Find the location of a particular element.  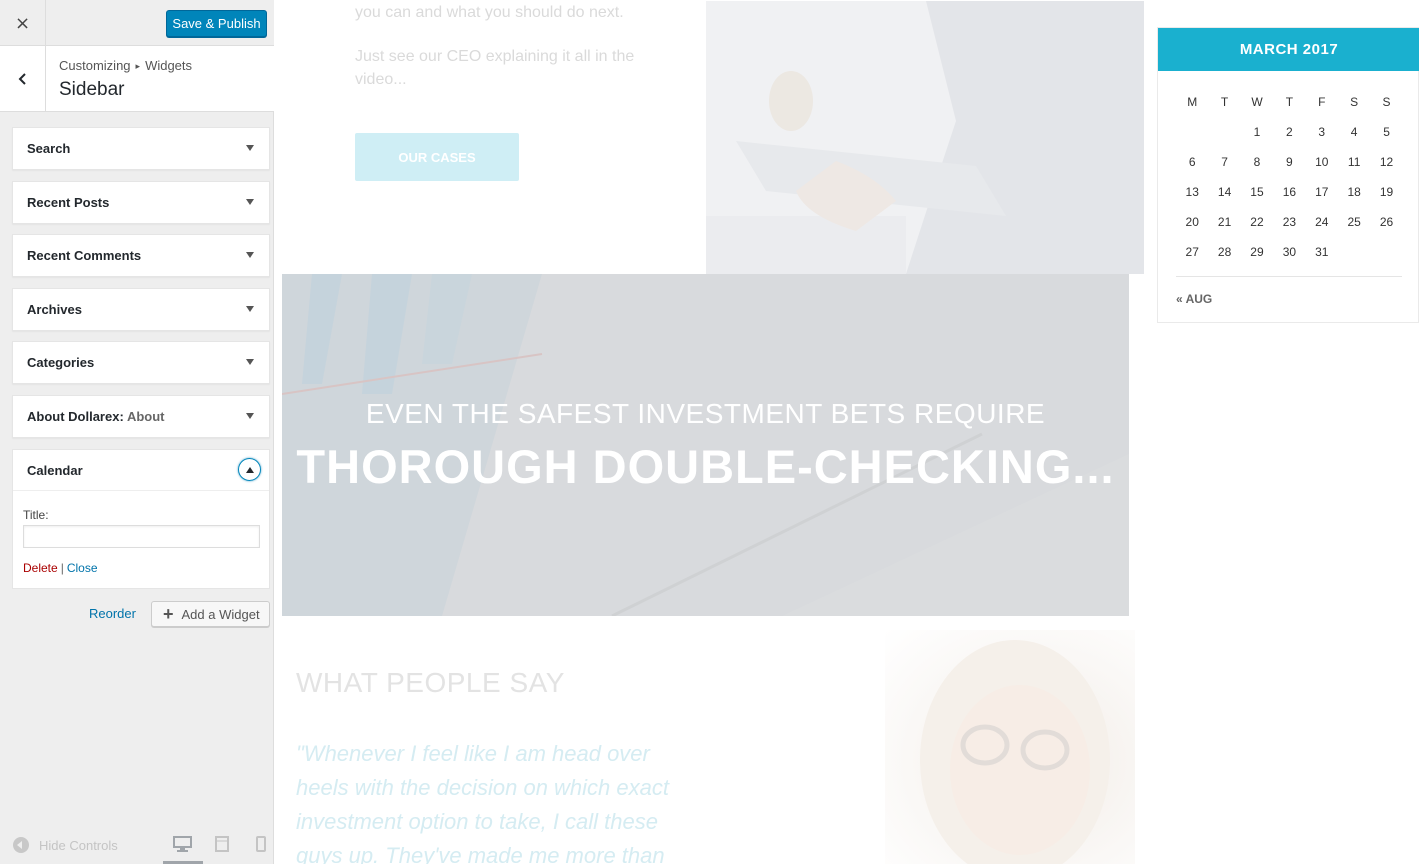

calendar-day: 15 is located at coordinates (1257, 192).